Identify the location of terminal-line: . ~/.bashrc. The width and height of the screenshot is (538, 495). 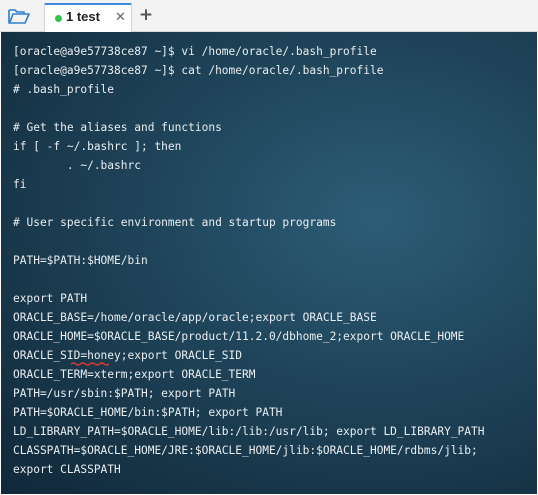
(77, 165).